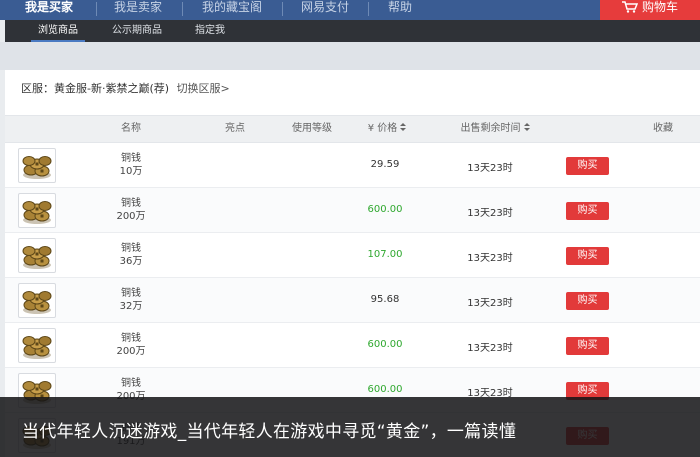 This screenshot has width=700, height=457. I want to click on item-price: 95.68, so click(385, 299).